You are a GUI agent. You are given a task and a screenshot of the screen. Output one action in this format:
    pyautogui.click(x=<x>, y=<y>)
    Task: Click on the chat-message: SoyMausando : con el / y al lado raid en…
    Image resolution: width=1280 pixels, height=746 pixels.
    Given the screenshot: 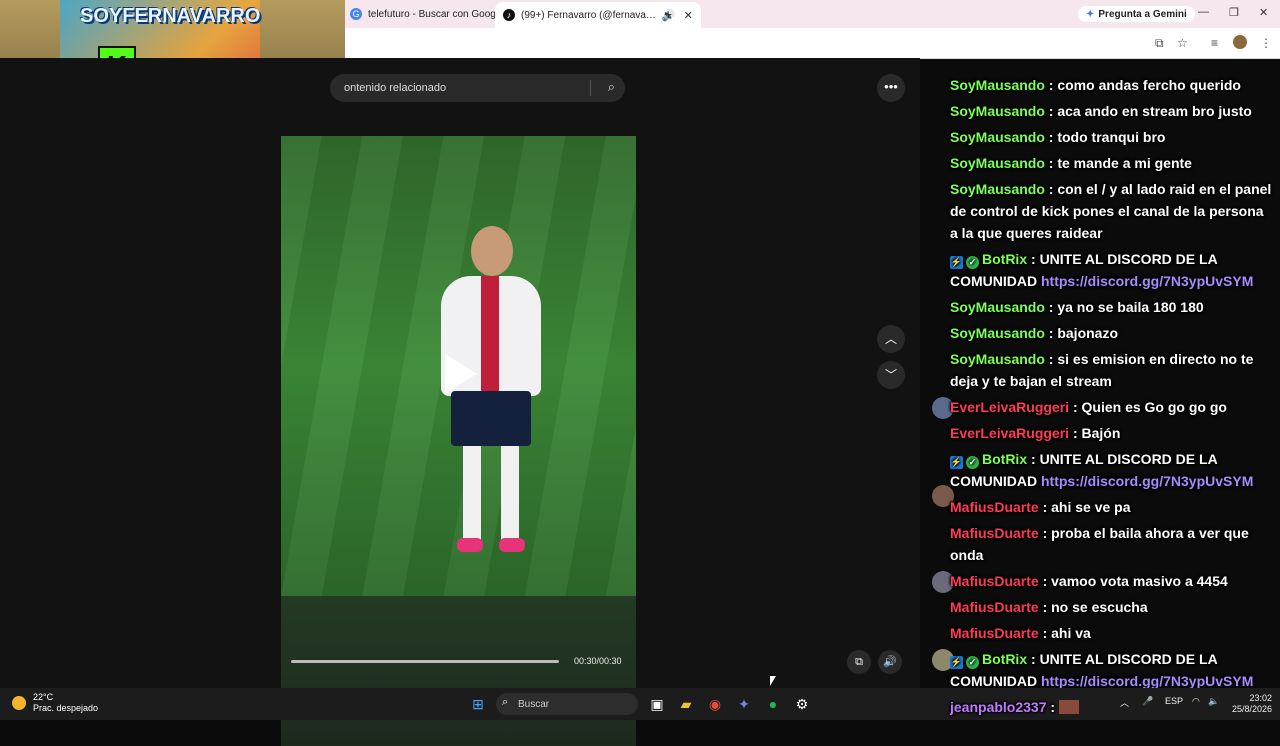 What is the action you would take?
    pyautogui.click(x=1111, y=211)
    